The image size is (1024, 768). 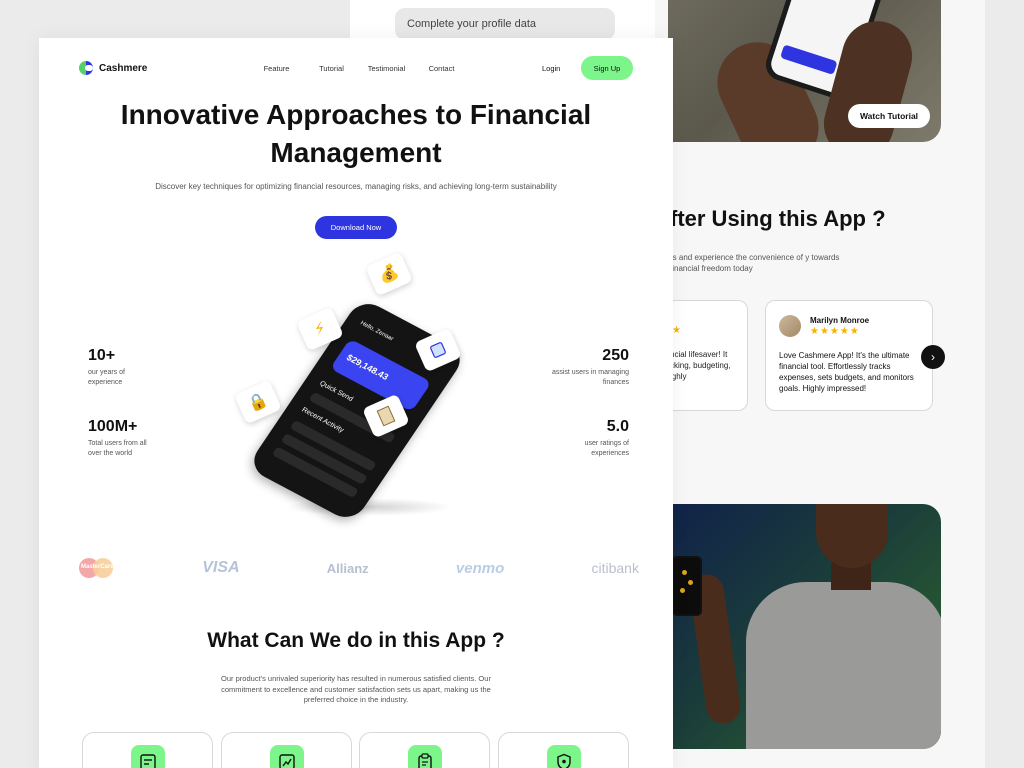 What do you see at coordinates (356, 227) in the screenshot?
I see `download-now-button: Download Now` at bounding box center [356, 227].